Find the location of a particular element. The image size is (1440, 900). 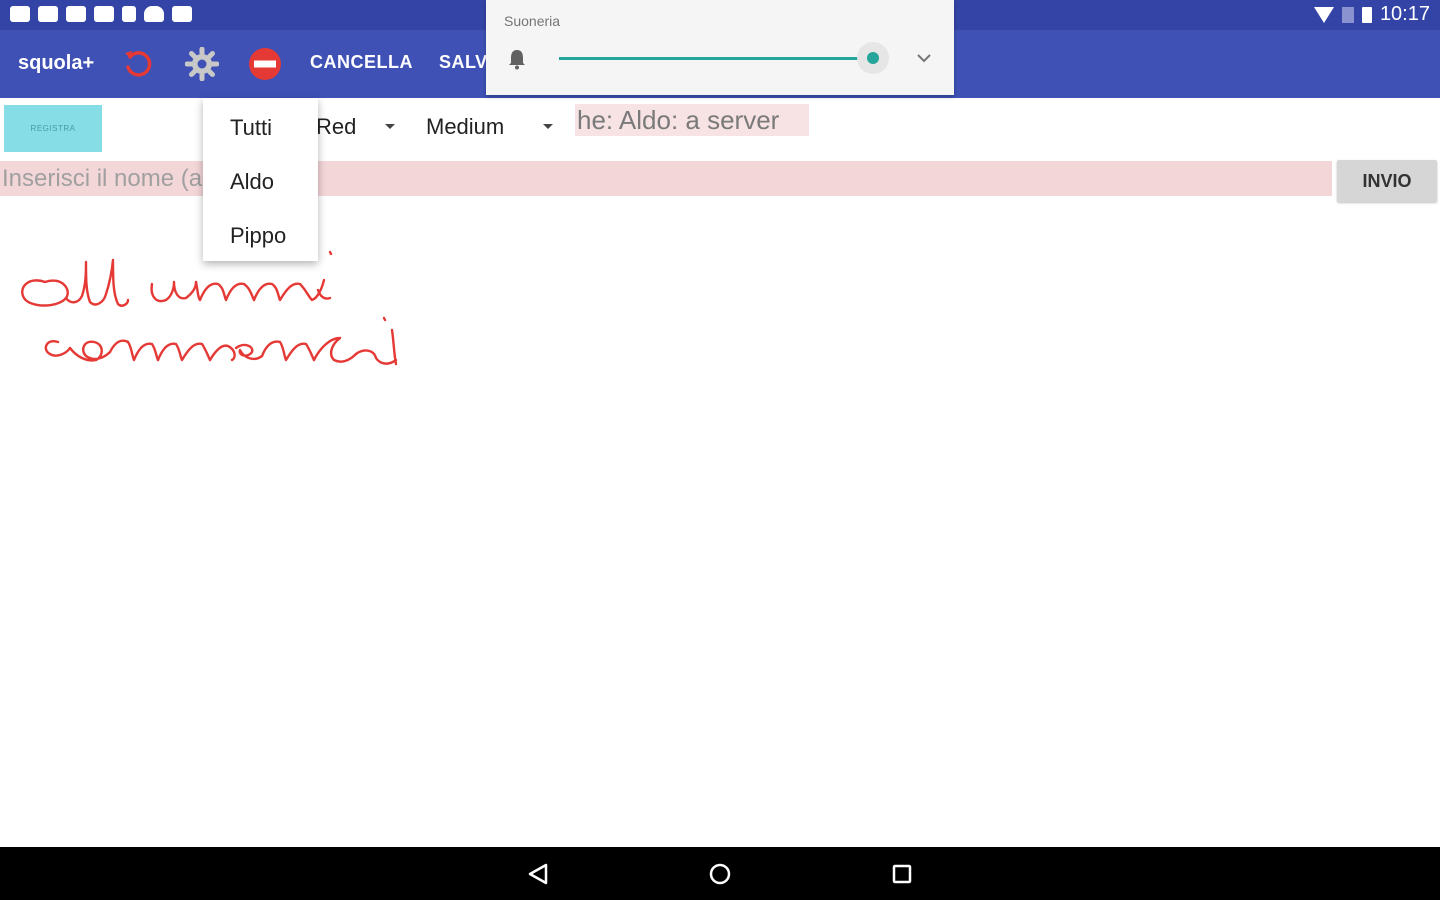

menu-item-pippo: Pippo is located at coordinates (258, 236).